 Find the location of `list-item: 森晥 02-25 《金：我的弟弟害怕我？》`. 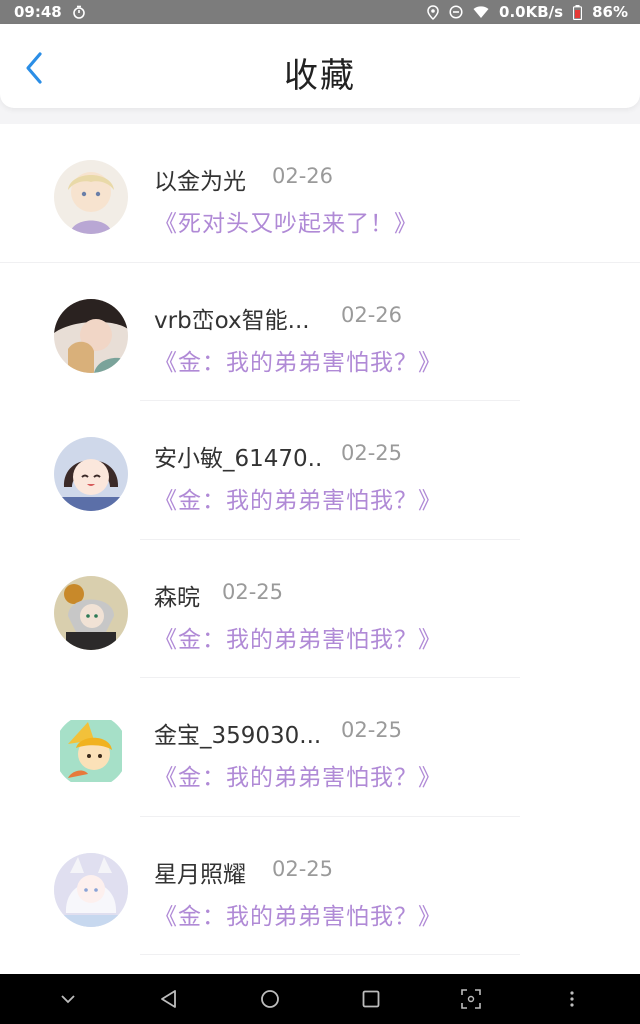

list-item: 森晥 02-25 《金：我的弟弟害怕我？》 is located at coordinates (320, 609).